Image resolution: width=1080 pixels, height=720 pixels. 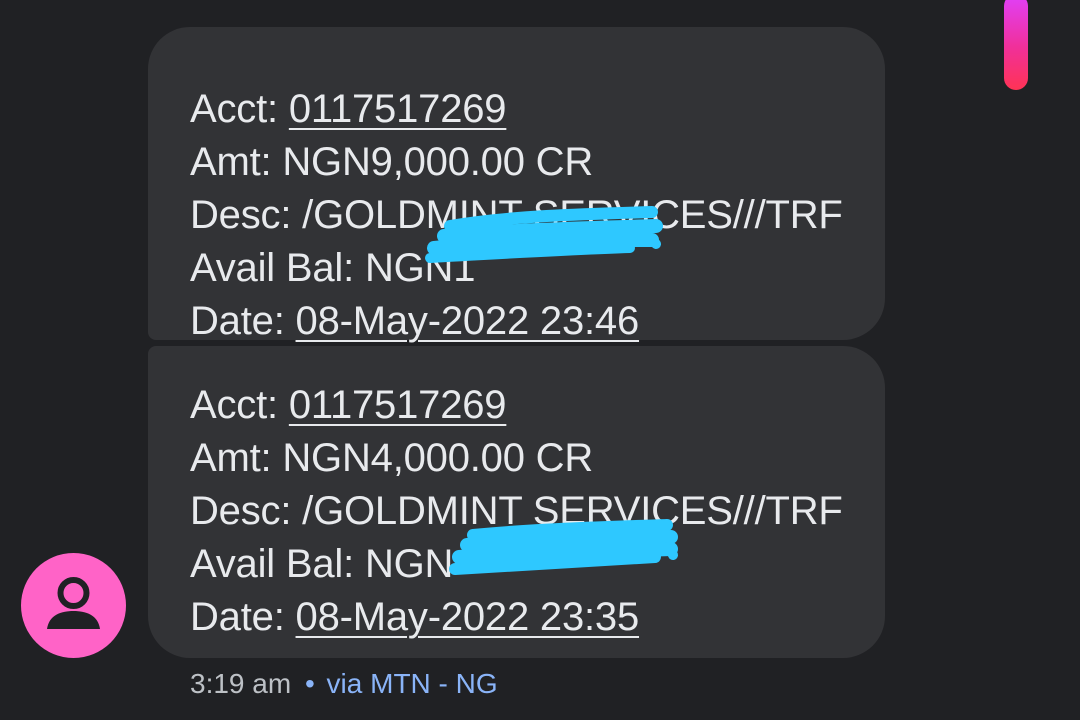 What do you see at coordinates (438, 458) in the screenshot?
I see `amount-value: NGN4,000.00 CR` at bounding box center [438, 458].